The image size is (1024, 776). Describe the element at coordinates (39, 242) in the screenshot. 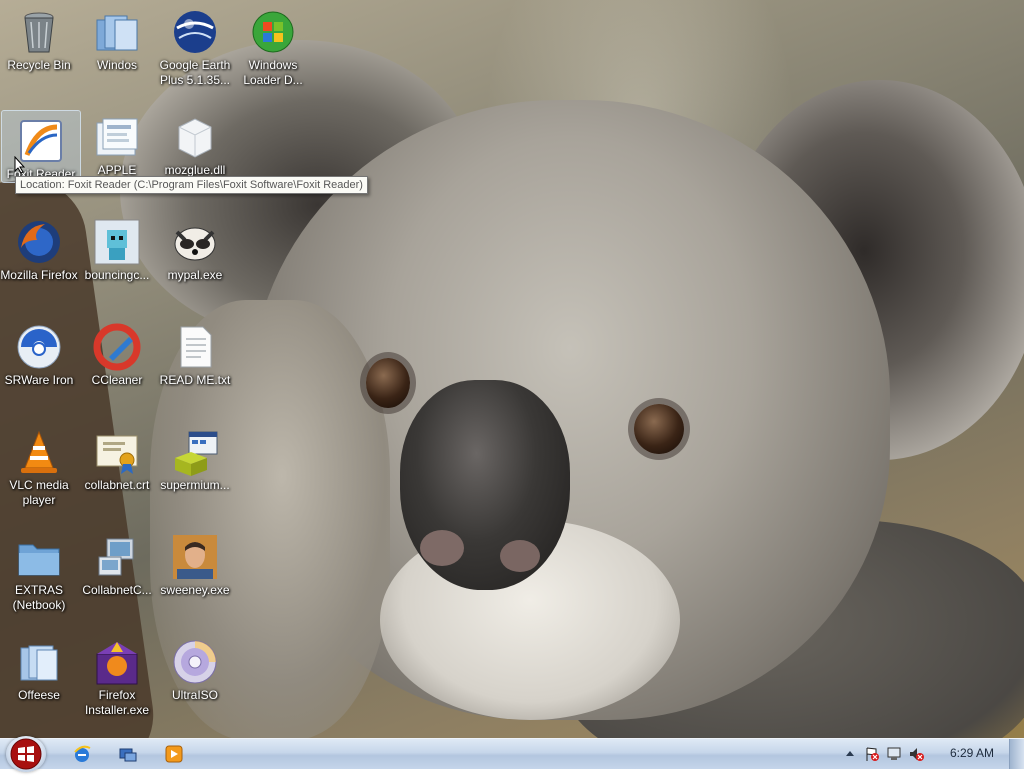

I see `firefox-icon` at that location.